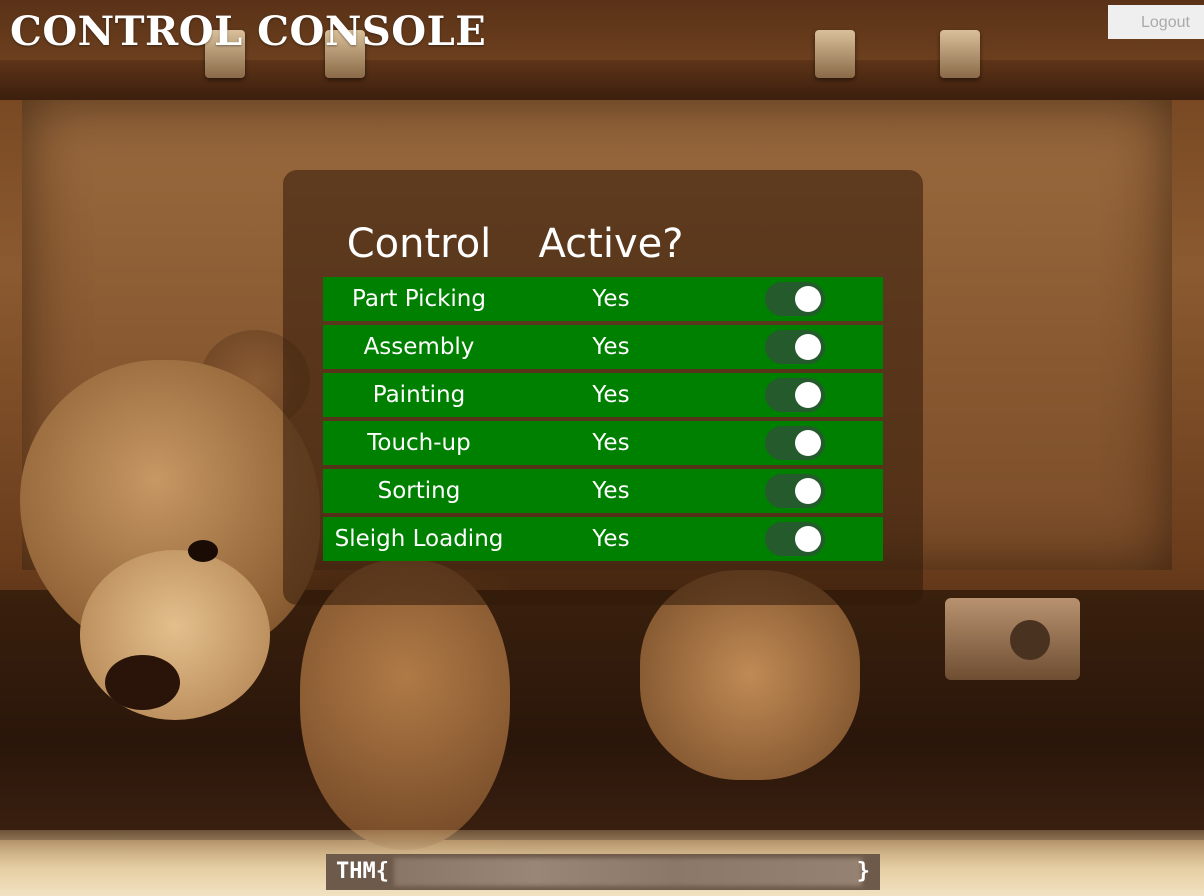 This screenshot has width=1204, height=896. Describe the element at coordinates (602, 80) in the screenshot. I see `suitcase-lid` at that location.